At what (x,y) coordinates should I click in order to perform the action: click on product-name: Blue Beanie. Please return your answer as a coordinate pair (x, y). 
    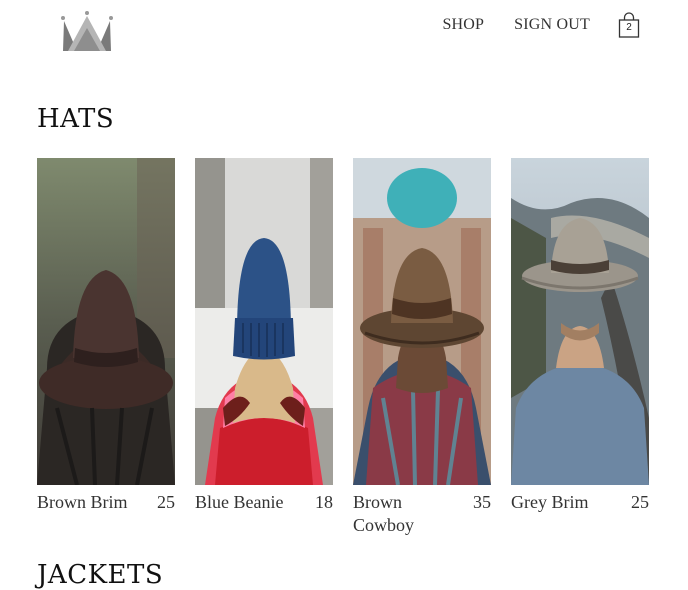
    Looking at the image, I should click on (239, 502).